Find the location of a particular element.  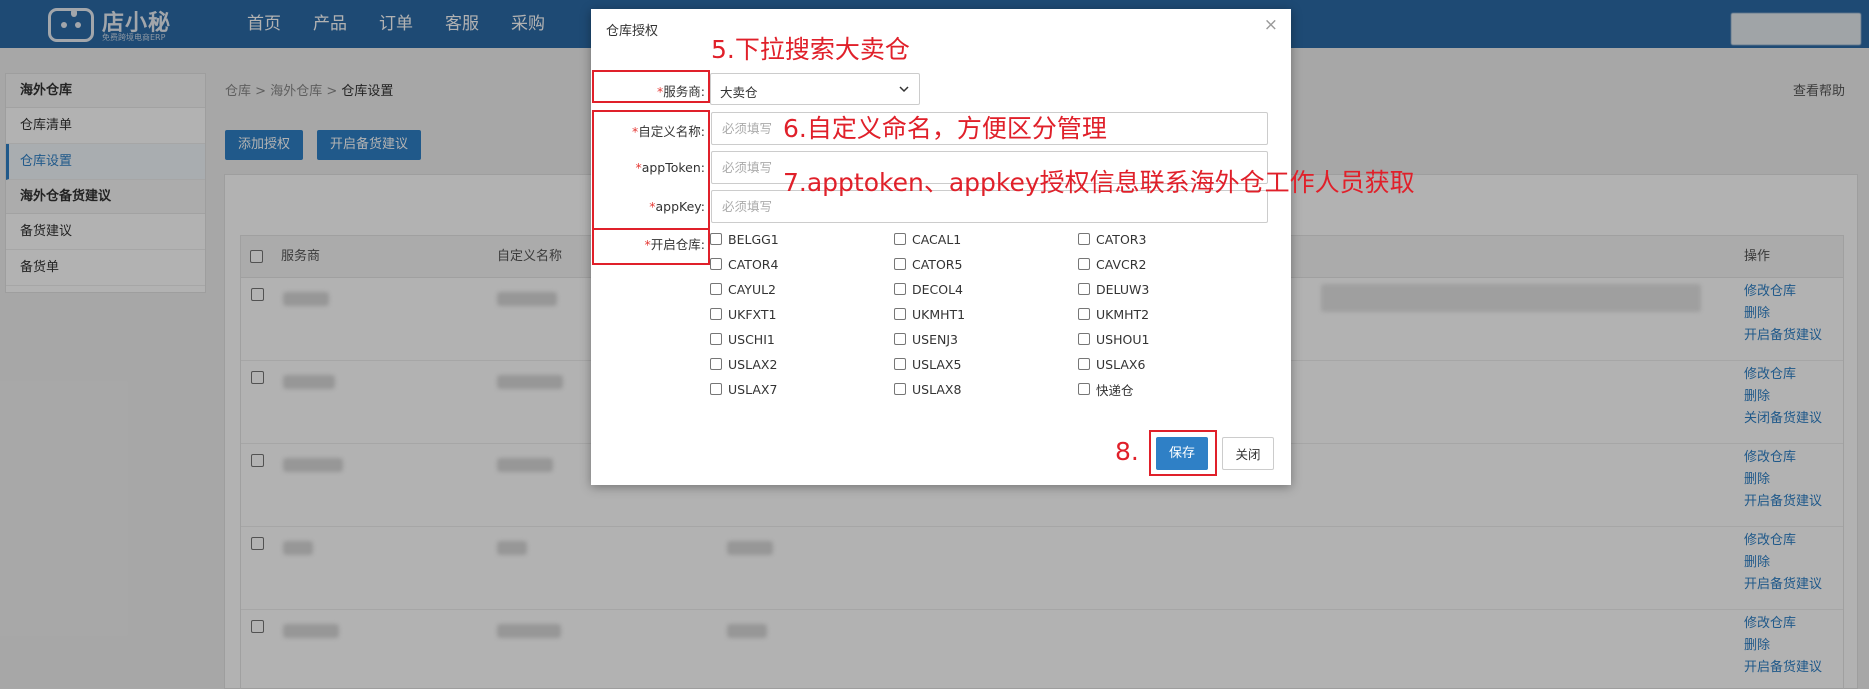

warehouse-option: USLAX7 is located at coordinates (802, 389).